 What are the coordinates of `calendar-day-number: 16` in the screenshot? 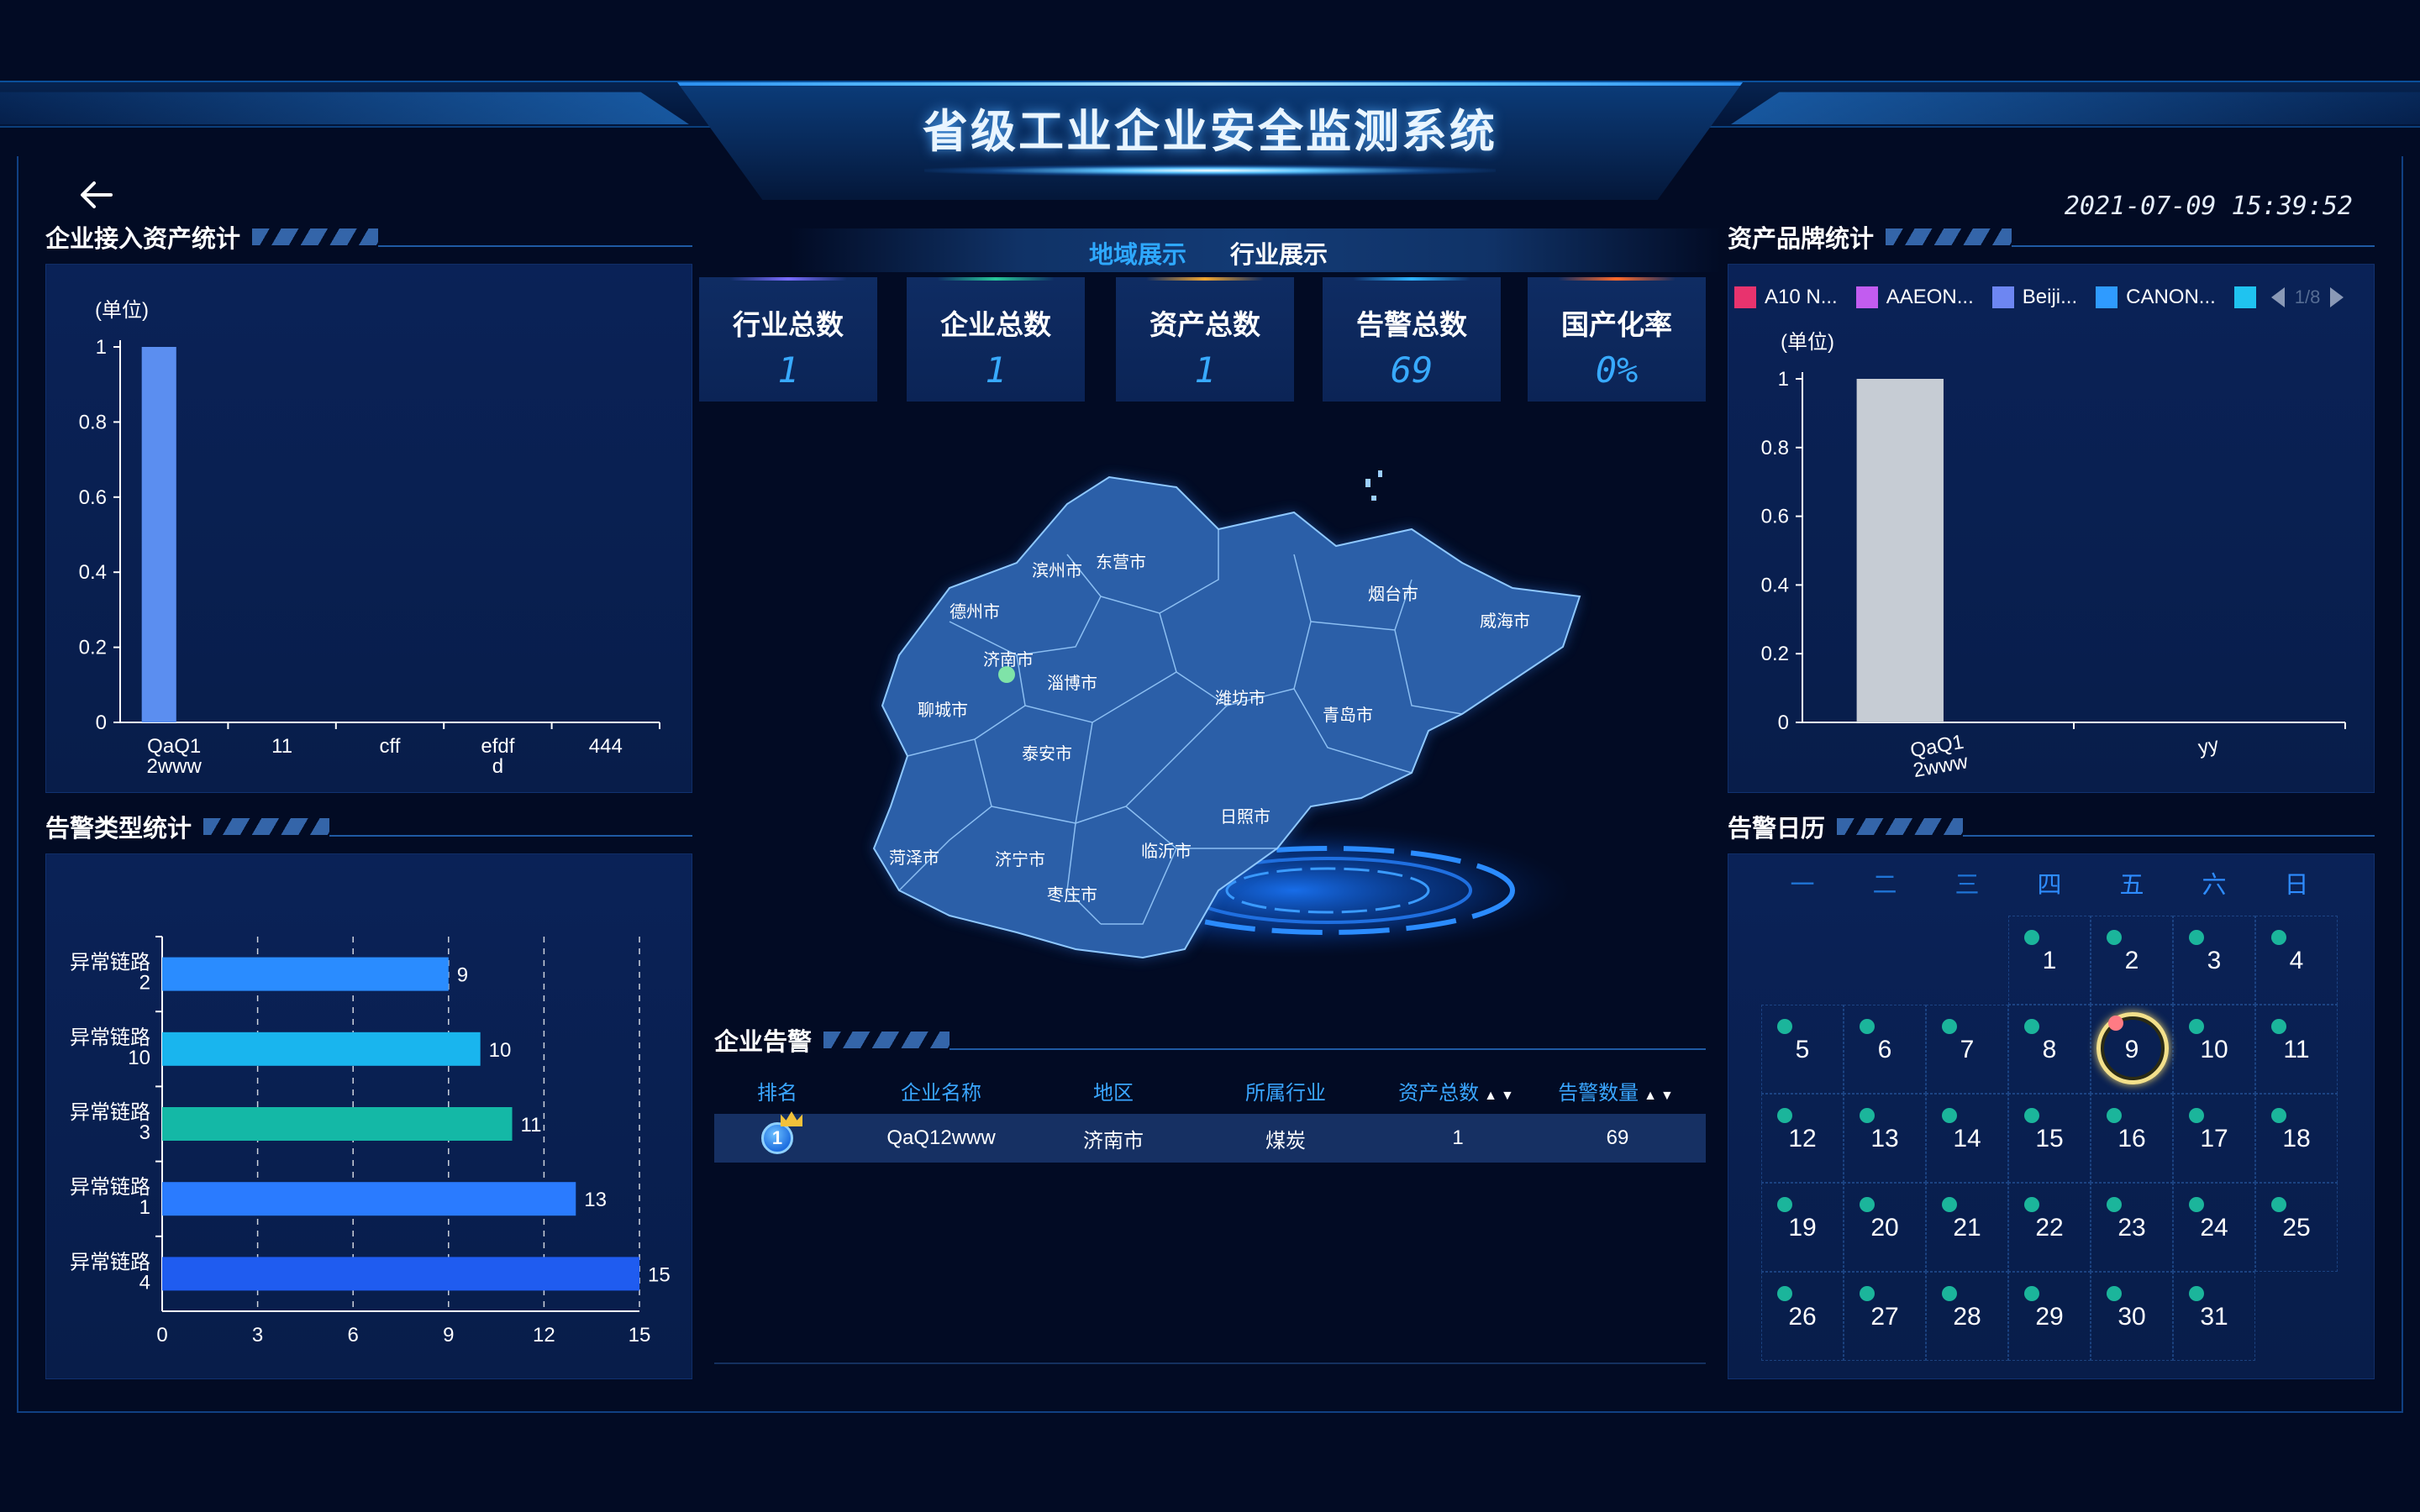 It's located at (2132, 1138).